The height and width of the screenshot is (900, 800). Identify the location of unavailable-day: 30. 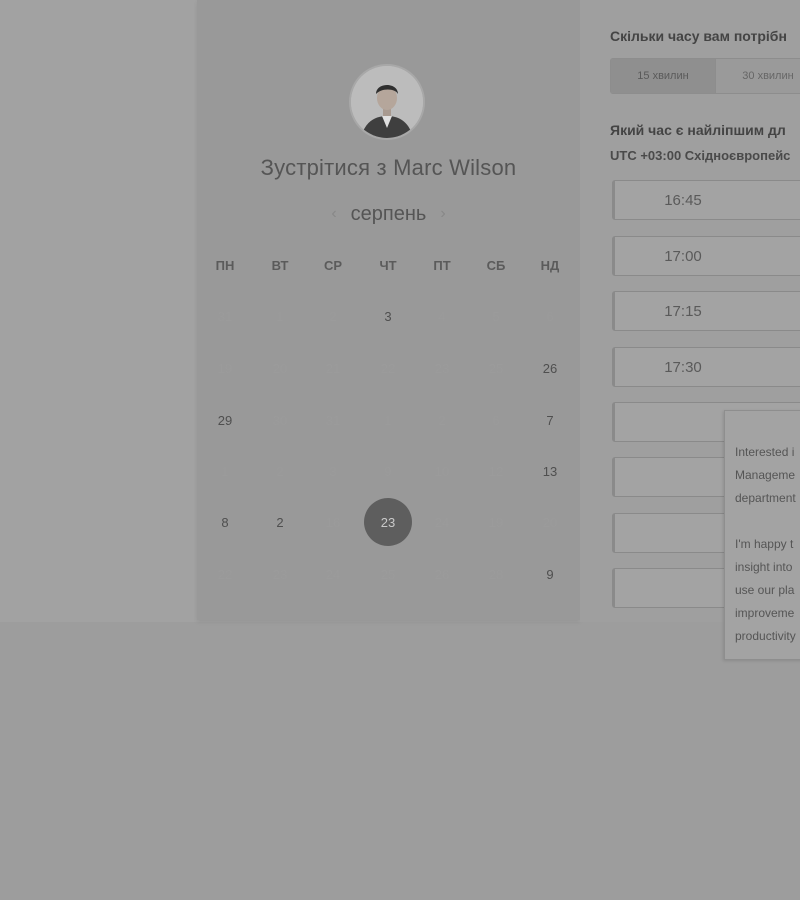
(280, 420).